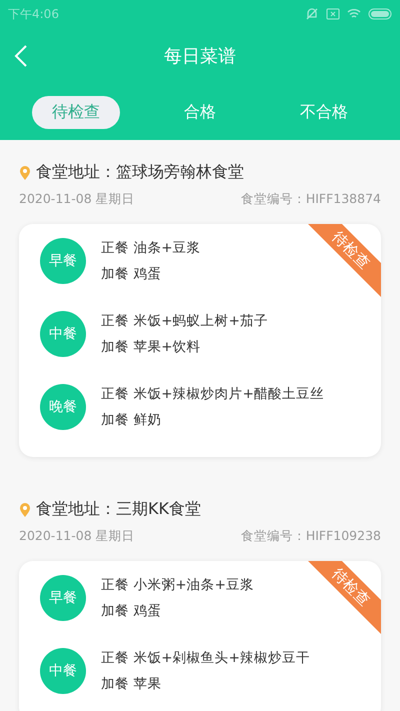 The image size is (400, 711). What do you see at coordinates (310, 199) in the screenshot?
I see `canteen-code: 食堂编号：HIFF138874` at bounding box center [310, 199].